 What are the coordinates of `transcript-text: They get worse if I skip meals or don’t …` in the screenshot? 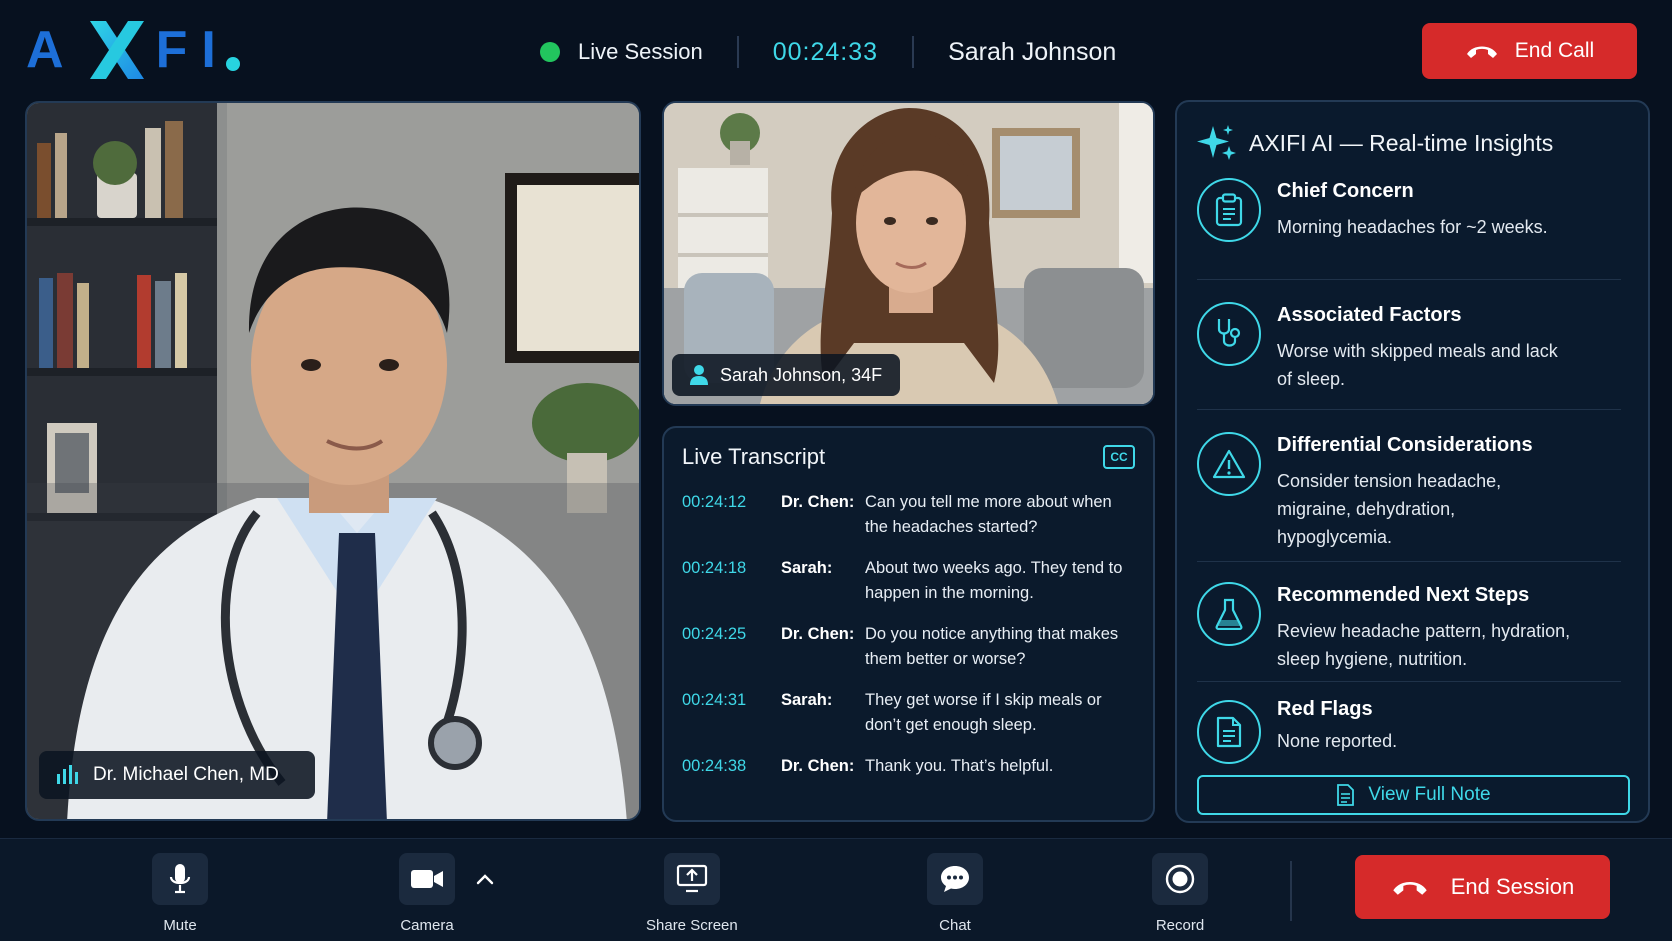 It's located at (983, 712).